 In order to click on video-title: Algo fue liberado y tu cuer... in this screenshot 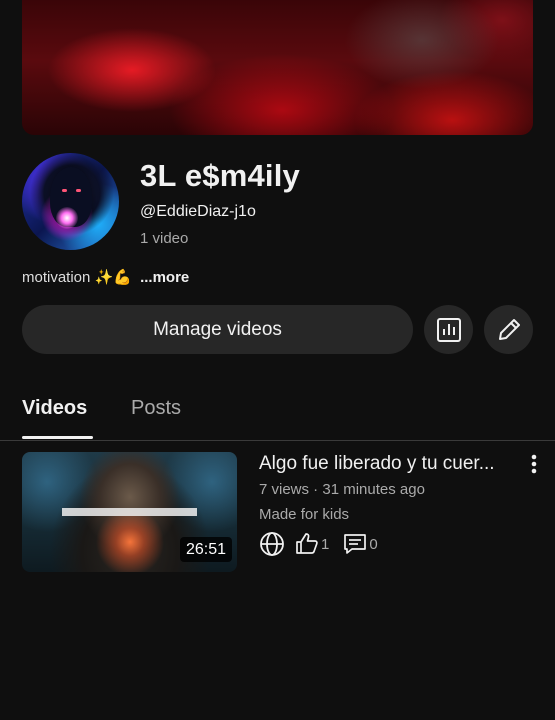, I will do `click(377, 464)`.